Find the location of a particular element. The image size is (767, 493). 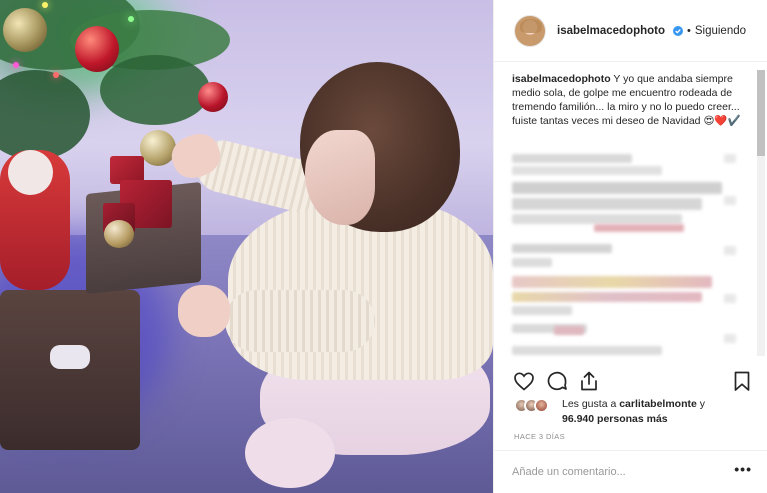

caption-username: isabelmacedophoto is located at coordinates (561, 79).